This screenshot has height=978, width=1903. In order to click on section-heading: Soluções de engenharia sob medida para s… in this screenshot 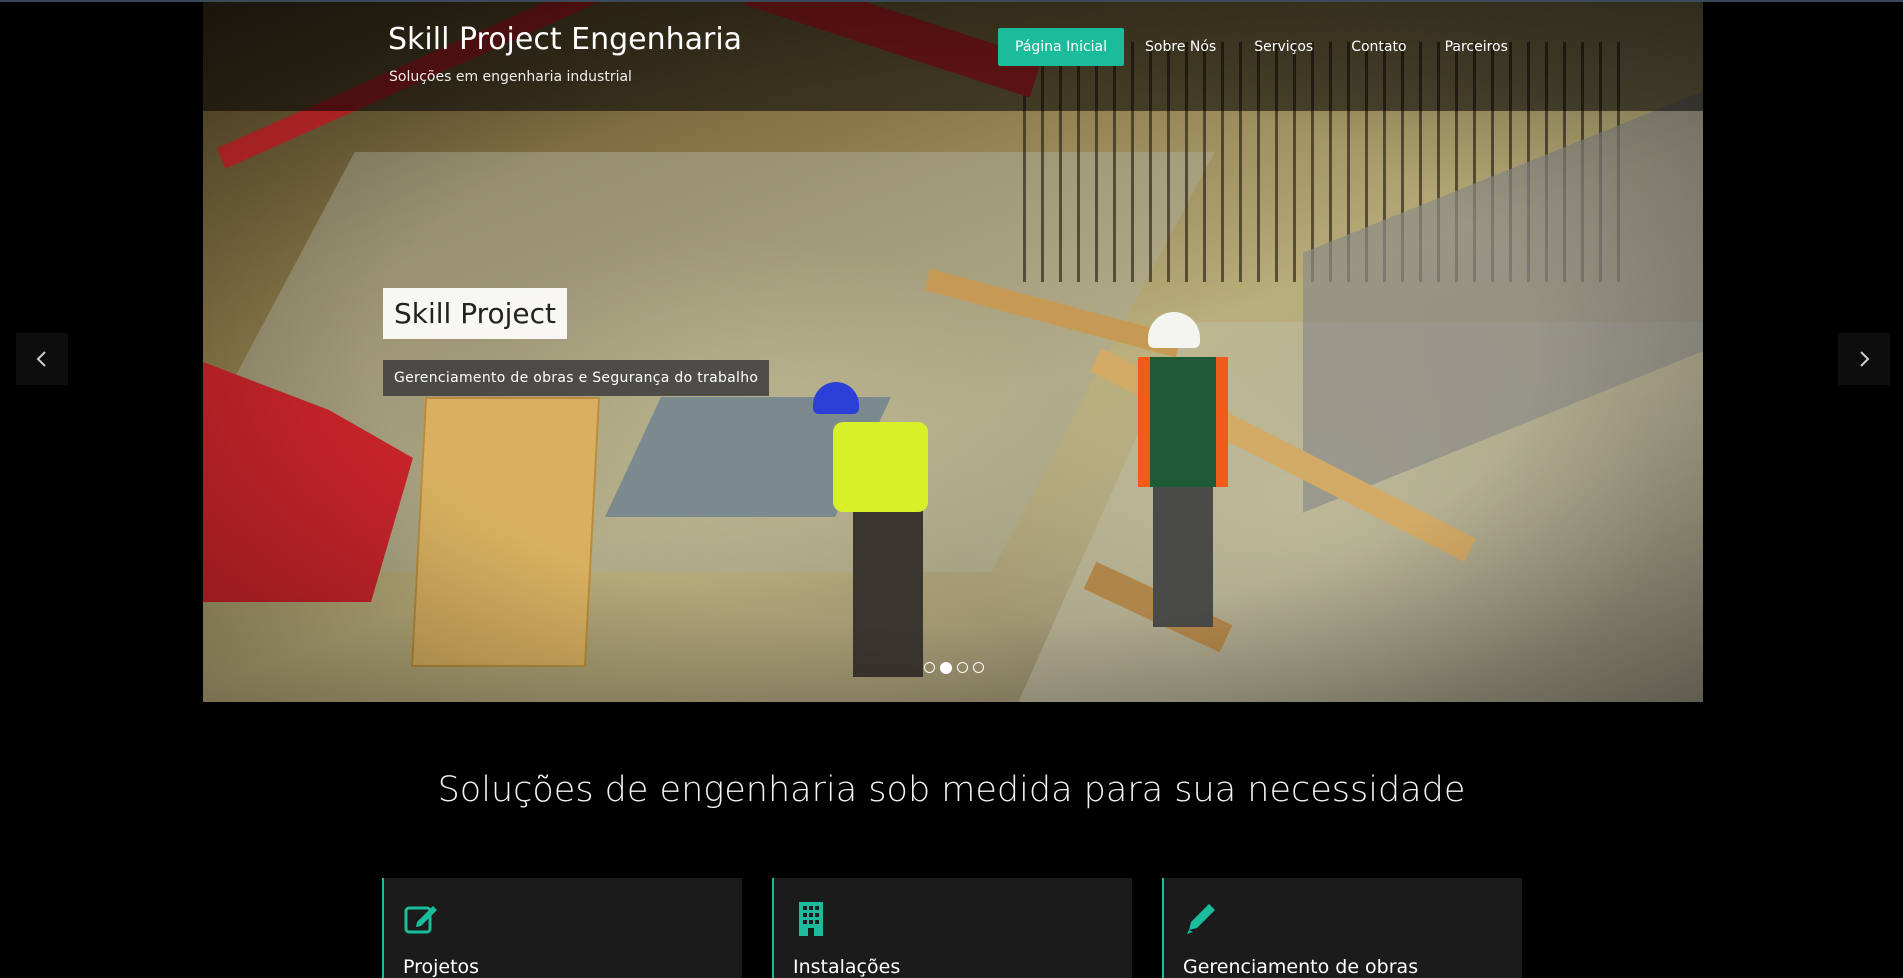, I will do `click(951, 790)`.